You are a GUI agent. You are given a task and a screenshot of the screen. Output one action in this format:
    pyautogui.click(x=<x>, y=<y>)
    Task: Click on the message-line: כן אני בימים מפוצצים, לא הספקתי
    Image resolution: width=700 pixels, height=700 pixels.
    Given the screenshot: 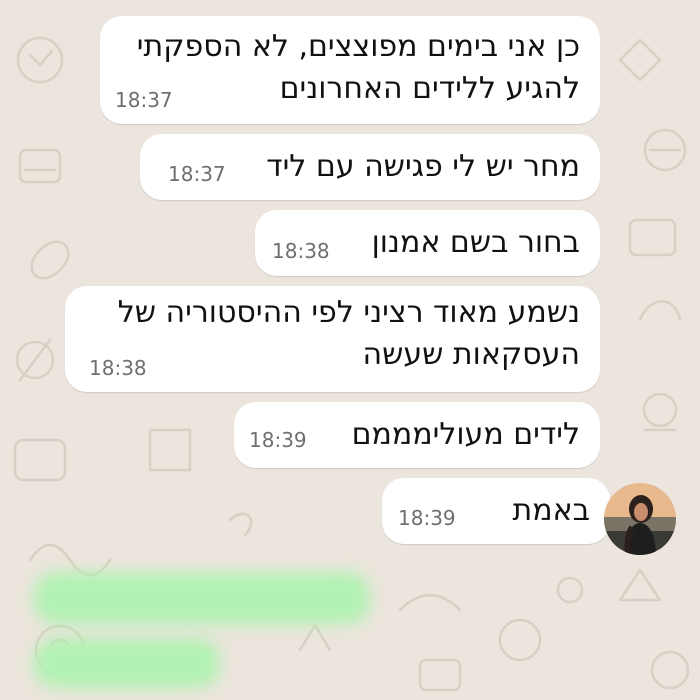 What is the action you would take?
    pyautogui.click(x=358, y=46)
    